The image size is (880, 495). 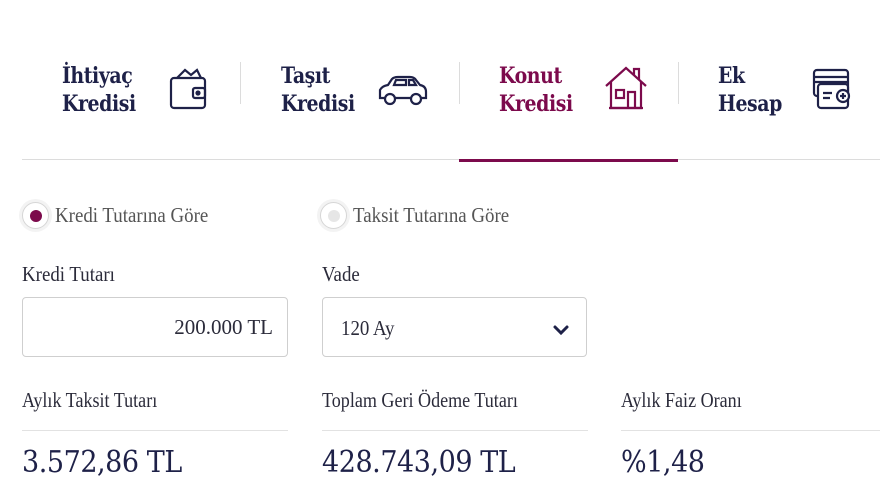 What do you see at coordinates (626, 90) in the screenshot?
I see `house-icon` at bounding box center [626, 90].